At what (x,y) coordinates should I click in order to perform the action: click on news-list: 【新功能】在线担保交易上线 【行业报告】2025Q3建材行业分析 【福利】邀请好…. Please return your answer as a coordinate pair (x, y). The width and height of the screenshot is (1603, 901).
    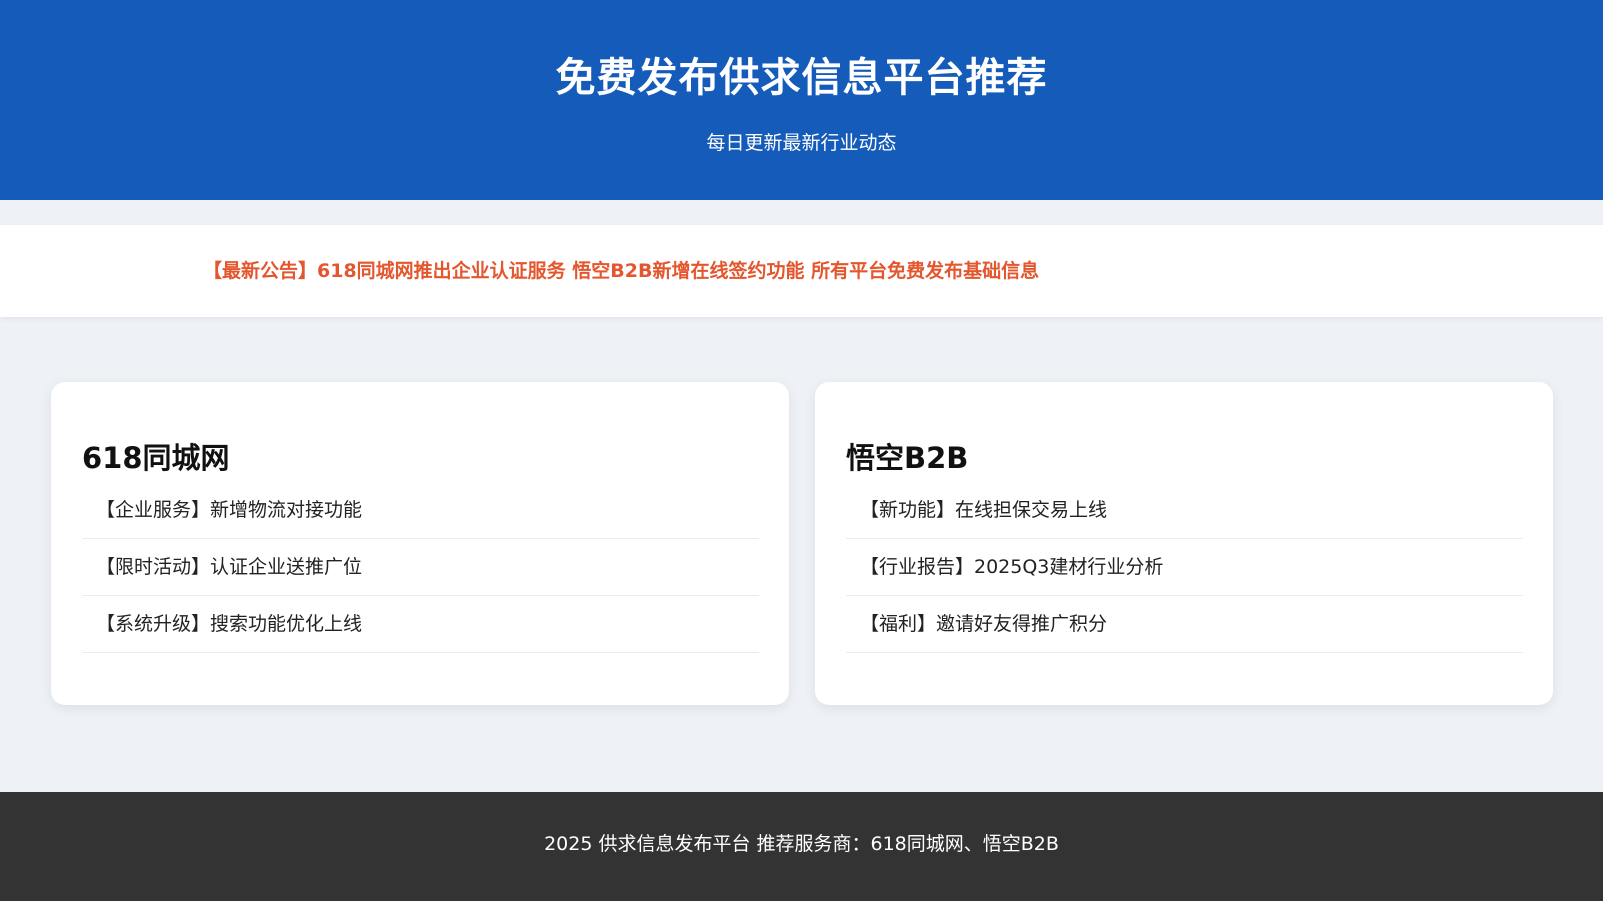
    Looking at the image, I should click on (1184, 576).